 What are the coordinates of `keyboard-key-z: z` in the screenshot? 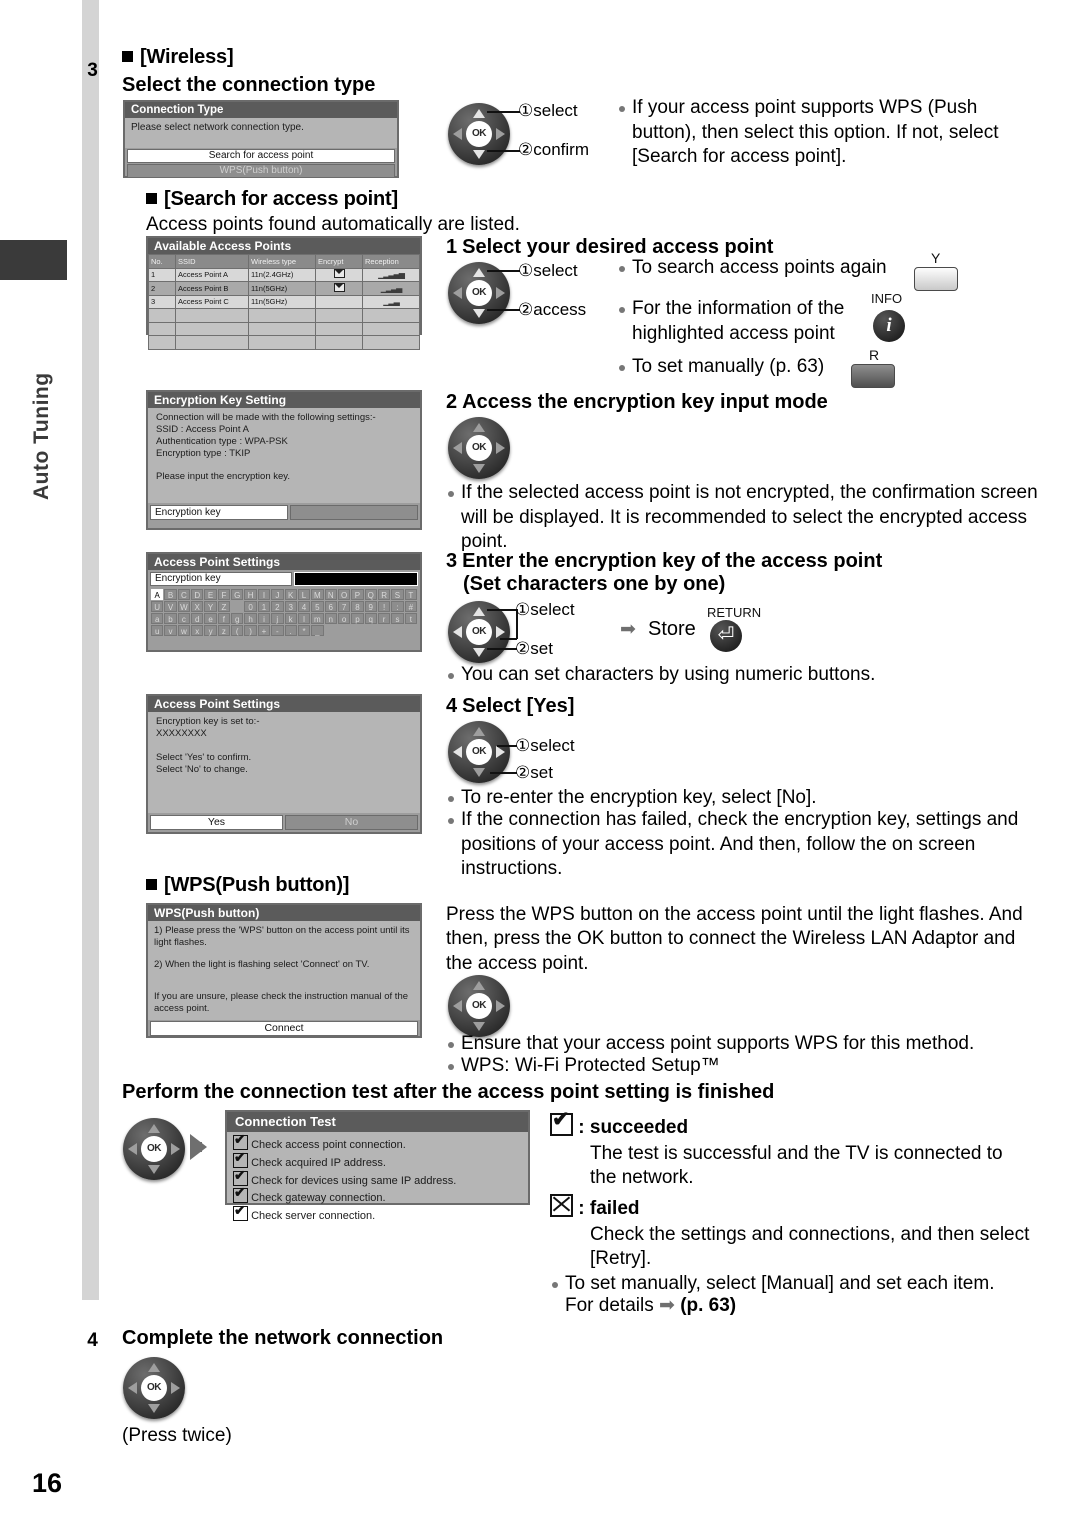 It's located at (224, 630).